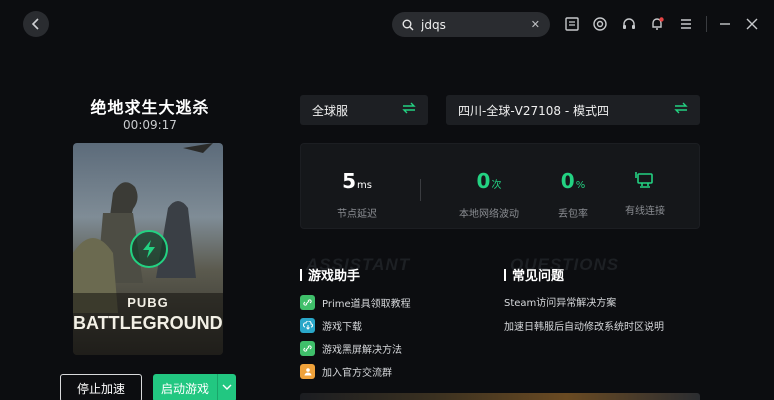 This screenshot has width=774, height=400. I want to click on node-label: 四川-全球-V27108 - 模式四, so click(534, 110).